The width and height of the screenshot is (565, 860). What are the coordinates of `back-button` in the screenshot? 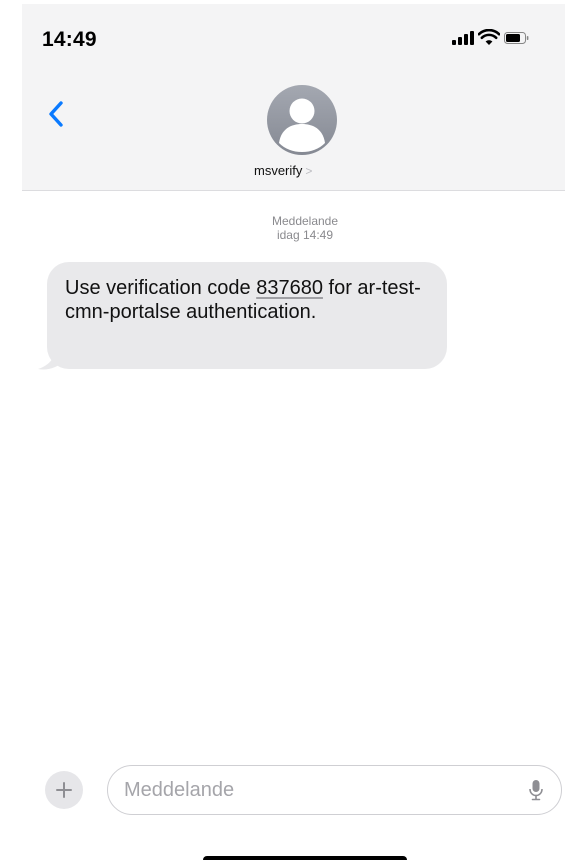 It's located at (56, 114).